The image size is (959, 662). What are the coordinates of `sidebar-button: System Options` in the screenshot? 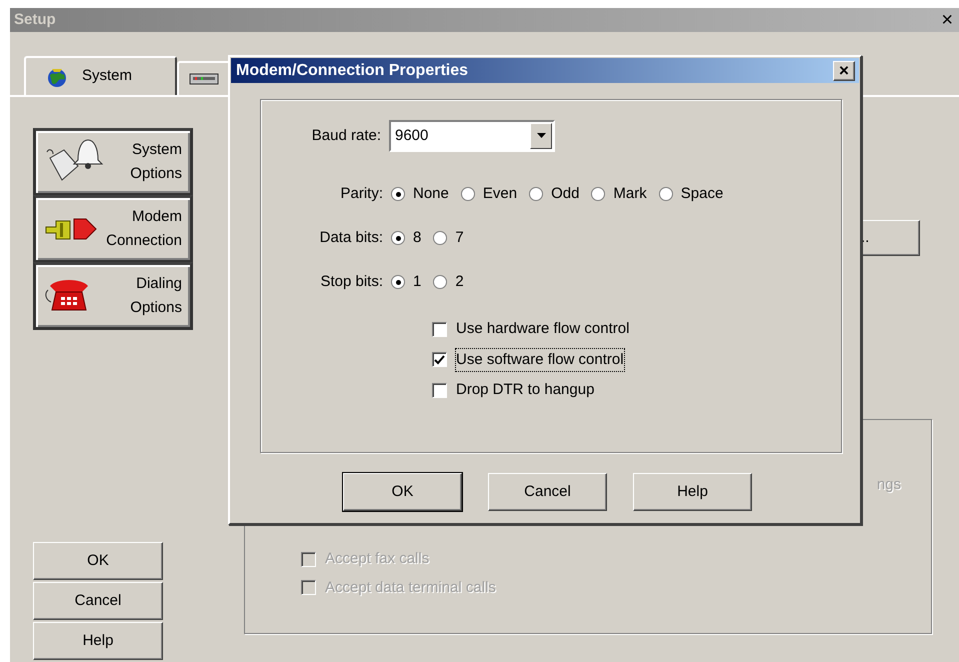 It's located at (113, 162).